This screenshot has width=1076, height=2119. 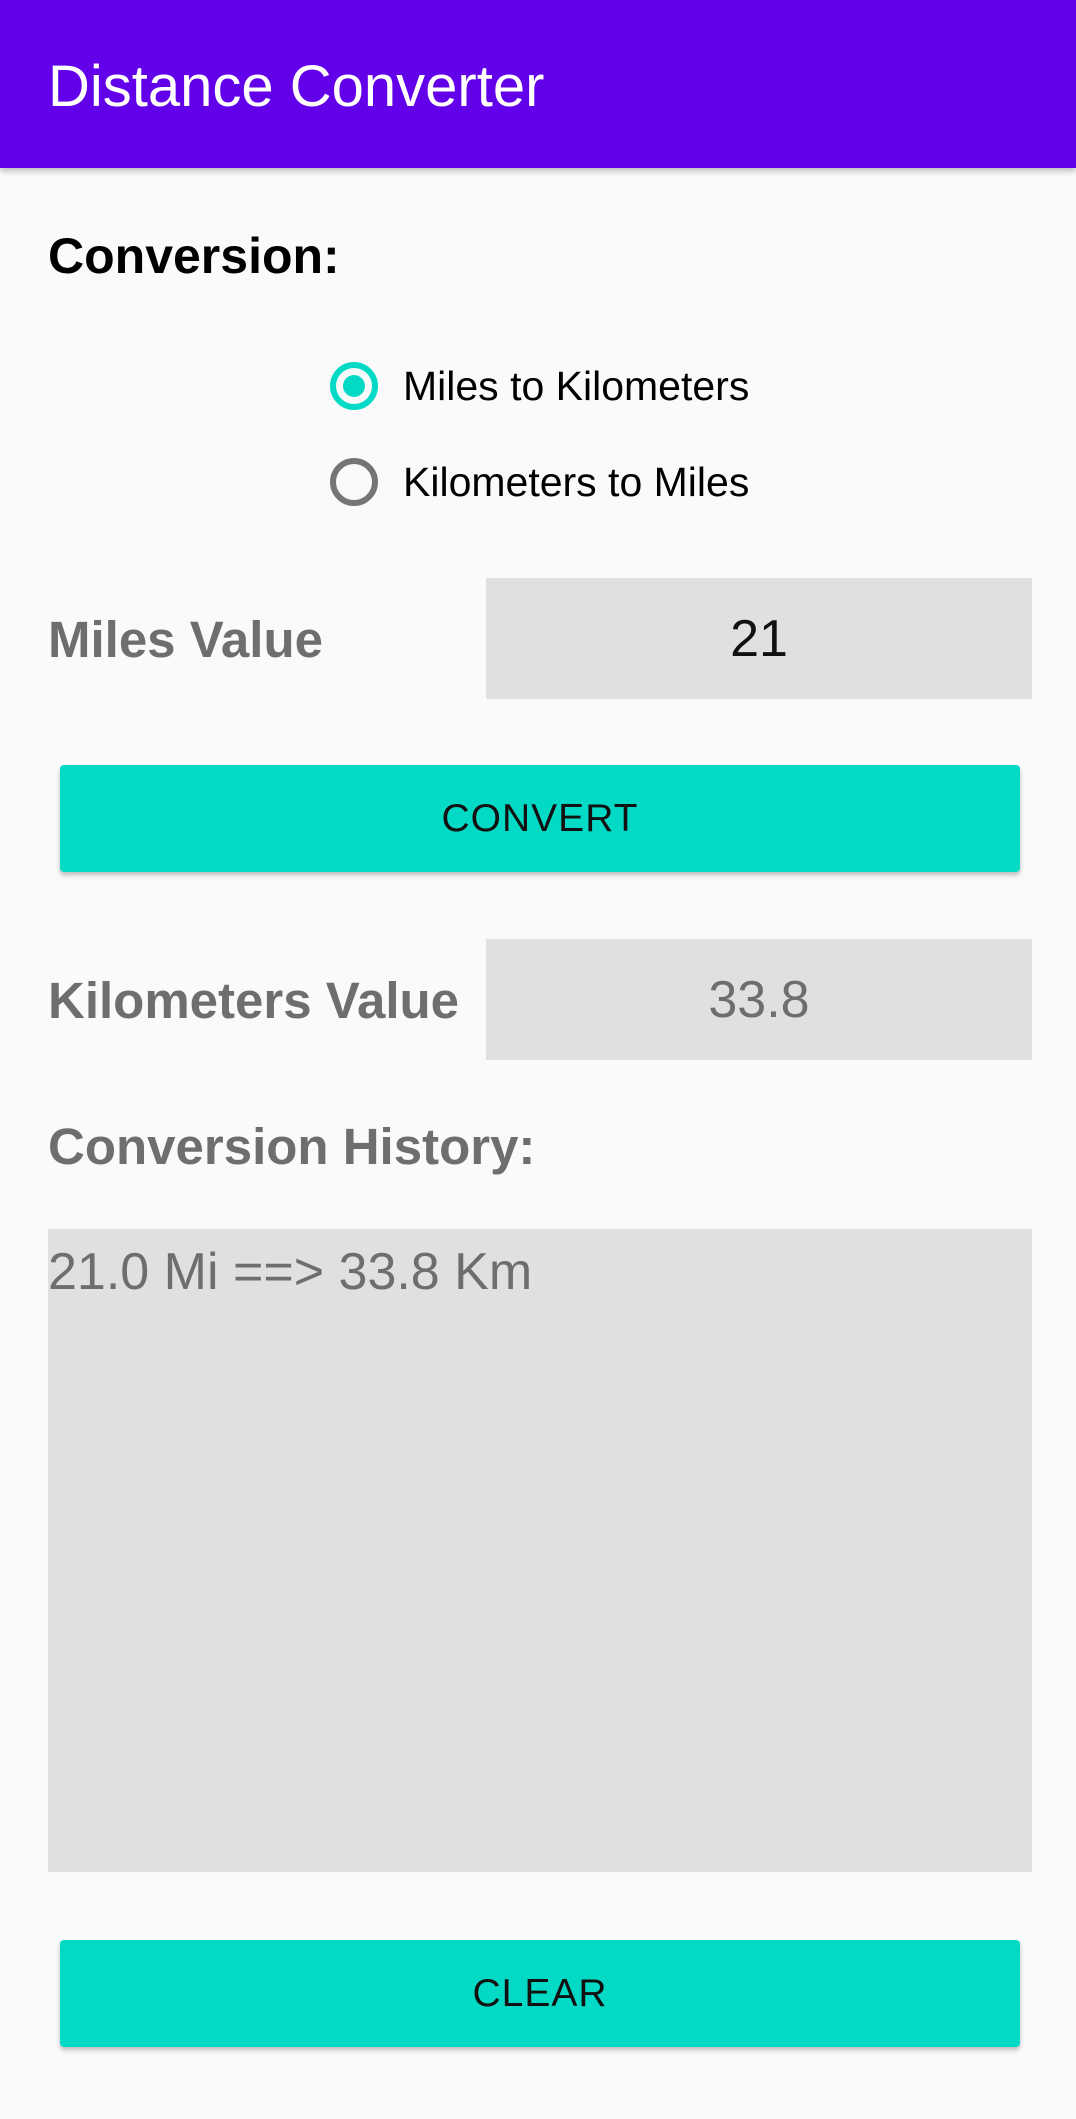 I want to click on miles-value-input: 21, so click(x=759, y=638).